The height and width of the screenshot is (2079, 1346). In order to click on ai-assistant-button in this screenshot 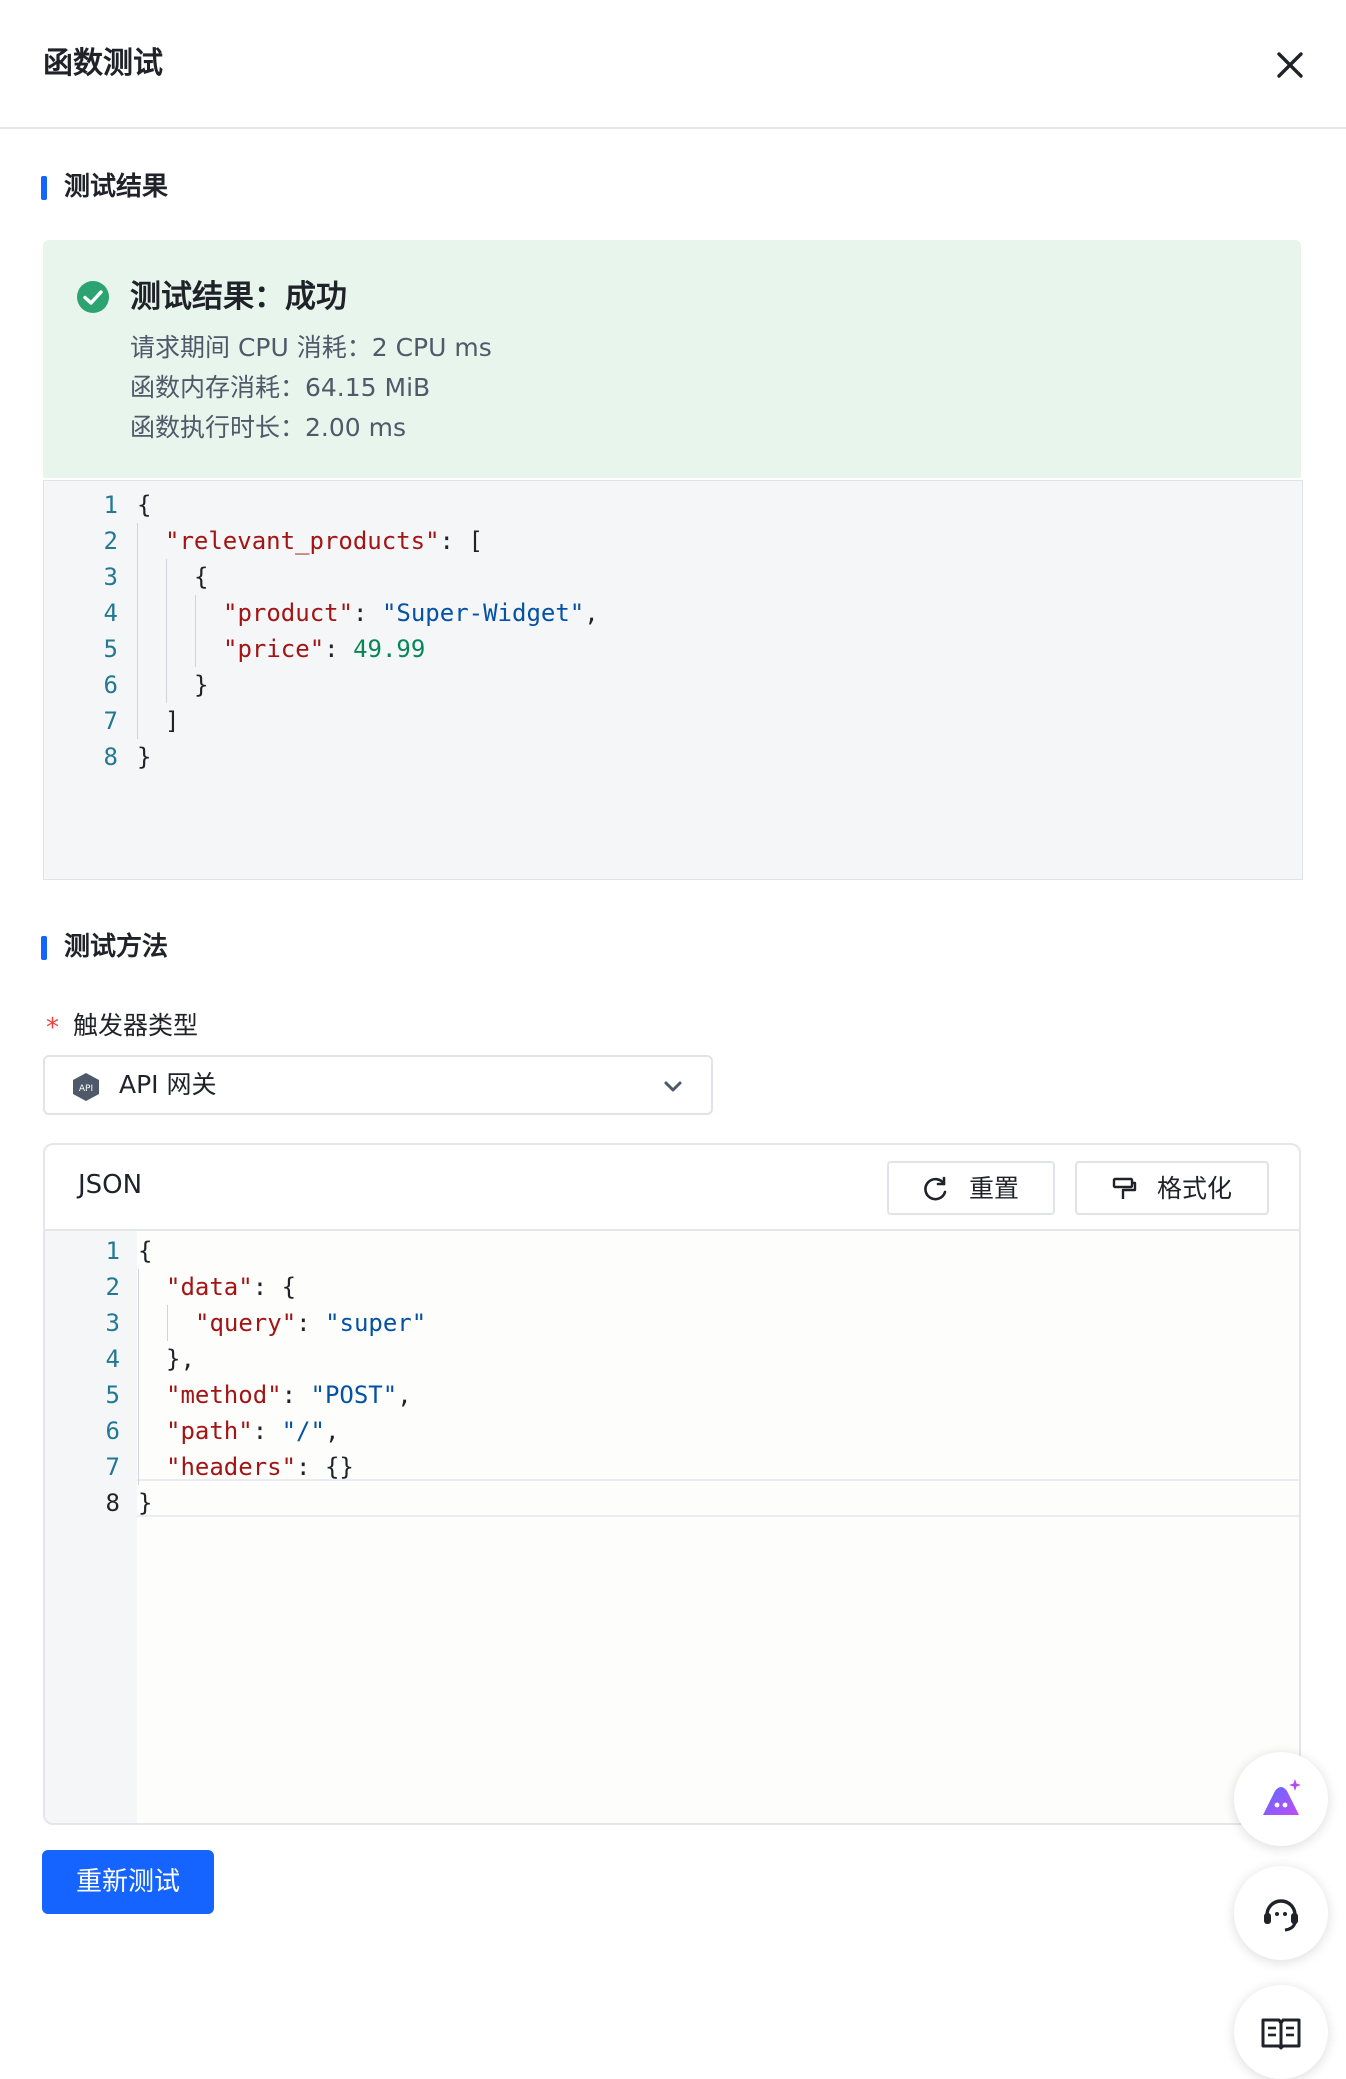, I will do `click(1281, 1799)`.